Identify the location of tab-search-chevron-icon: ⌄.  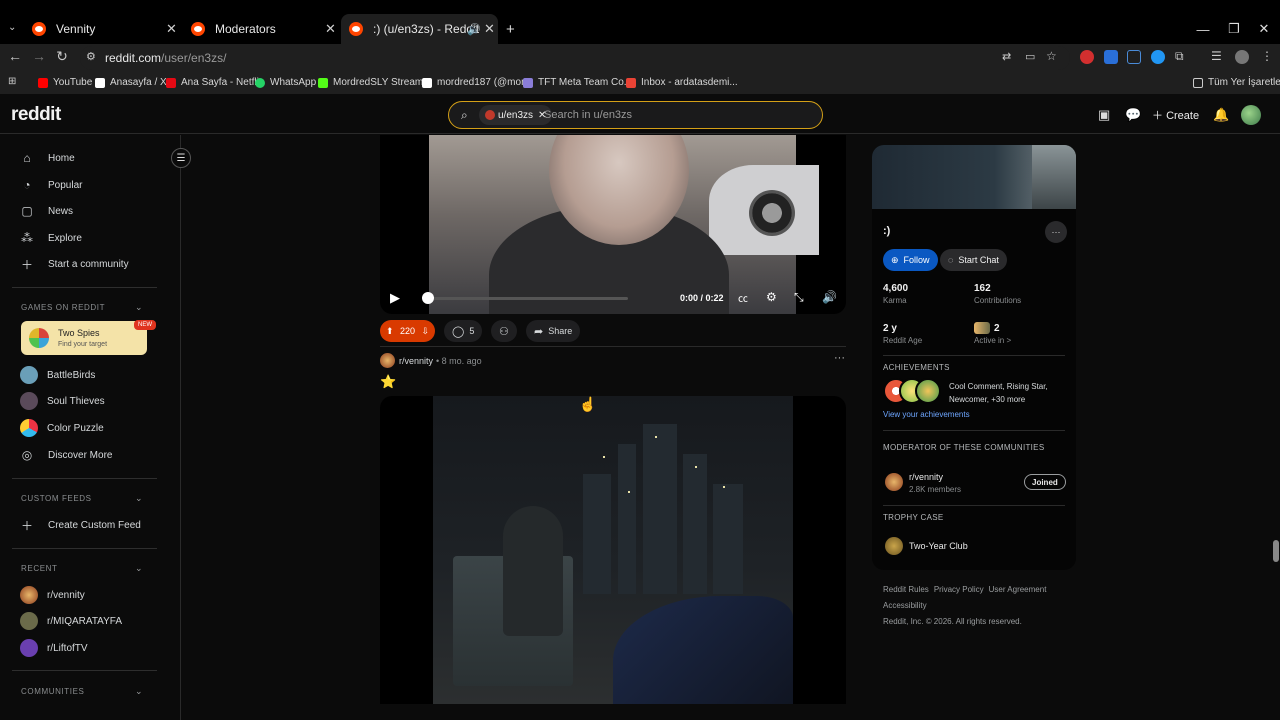
(12, 27).